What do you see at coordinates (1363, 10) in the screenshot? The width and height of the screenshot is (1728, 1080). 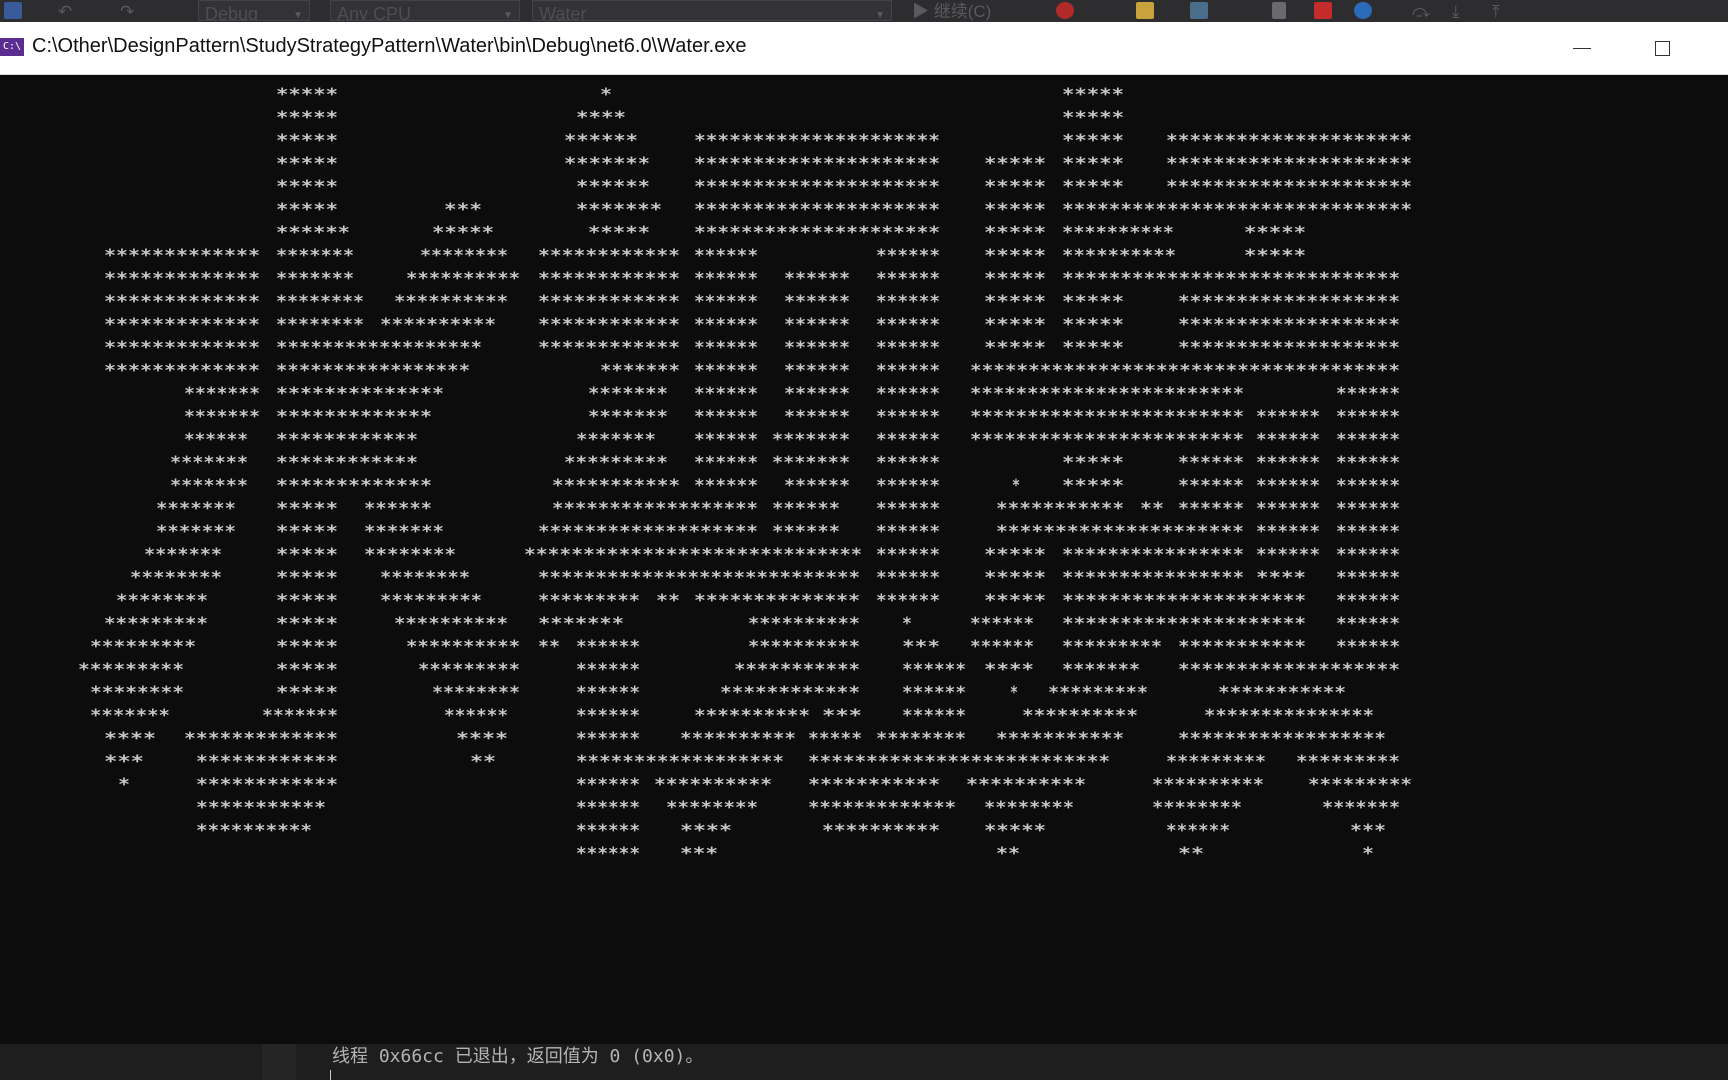 I see `restart-icon` at bounding box center [1363, 10].